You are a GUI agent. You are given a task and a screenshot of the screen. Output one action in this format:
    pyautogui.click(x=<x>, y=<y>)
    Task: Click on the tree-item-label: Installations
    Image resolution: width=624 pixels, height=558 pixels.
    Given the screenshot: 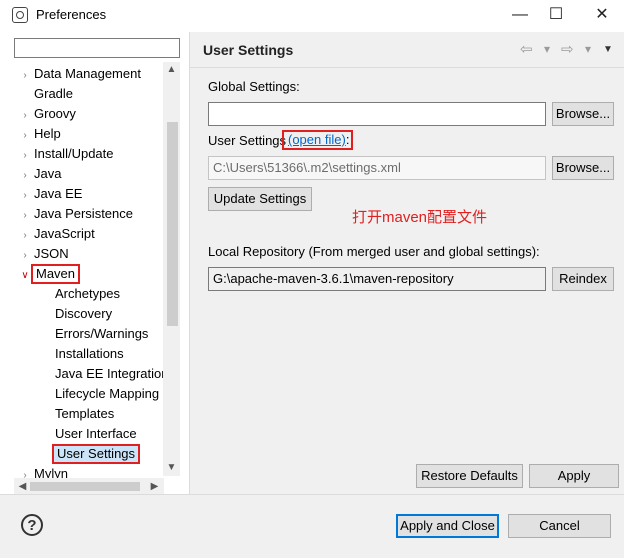 What is the action you would take?
    pyautogui.click(x=89, y=353)
    